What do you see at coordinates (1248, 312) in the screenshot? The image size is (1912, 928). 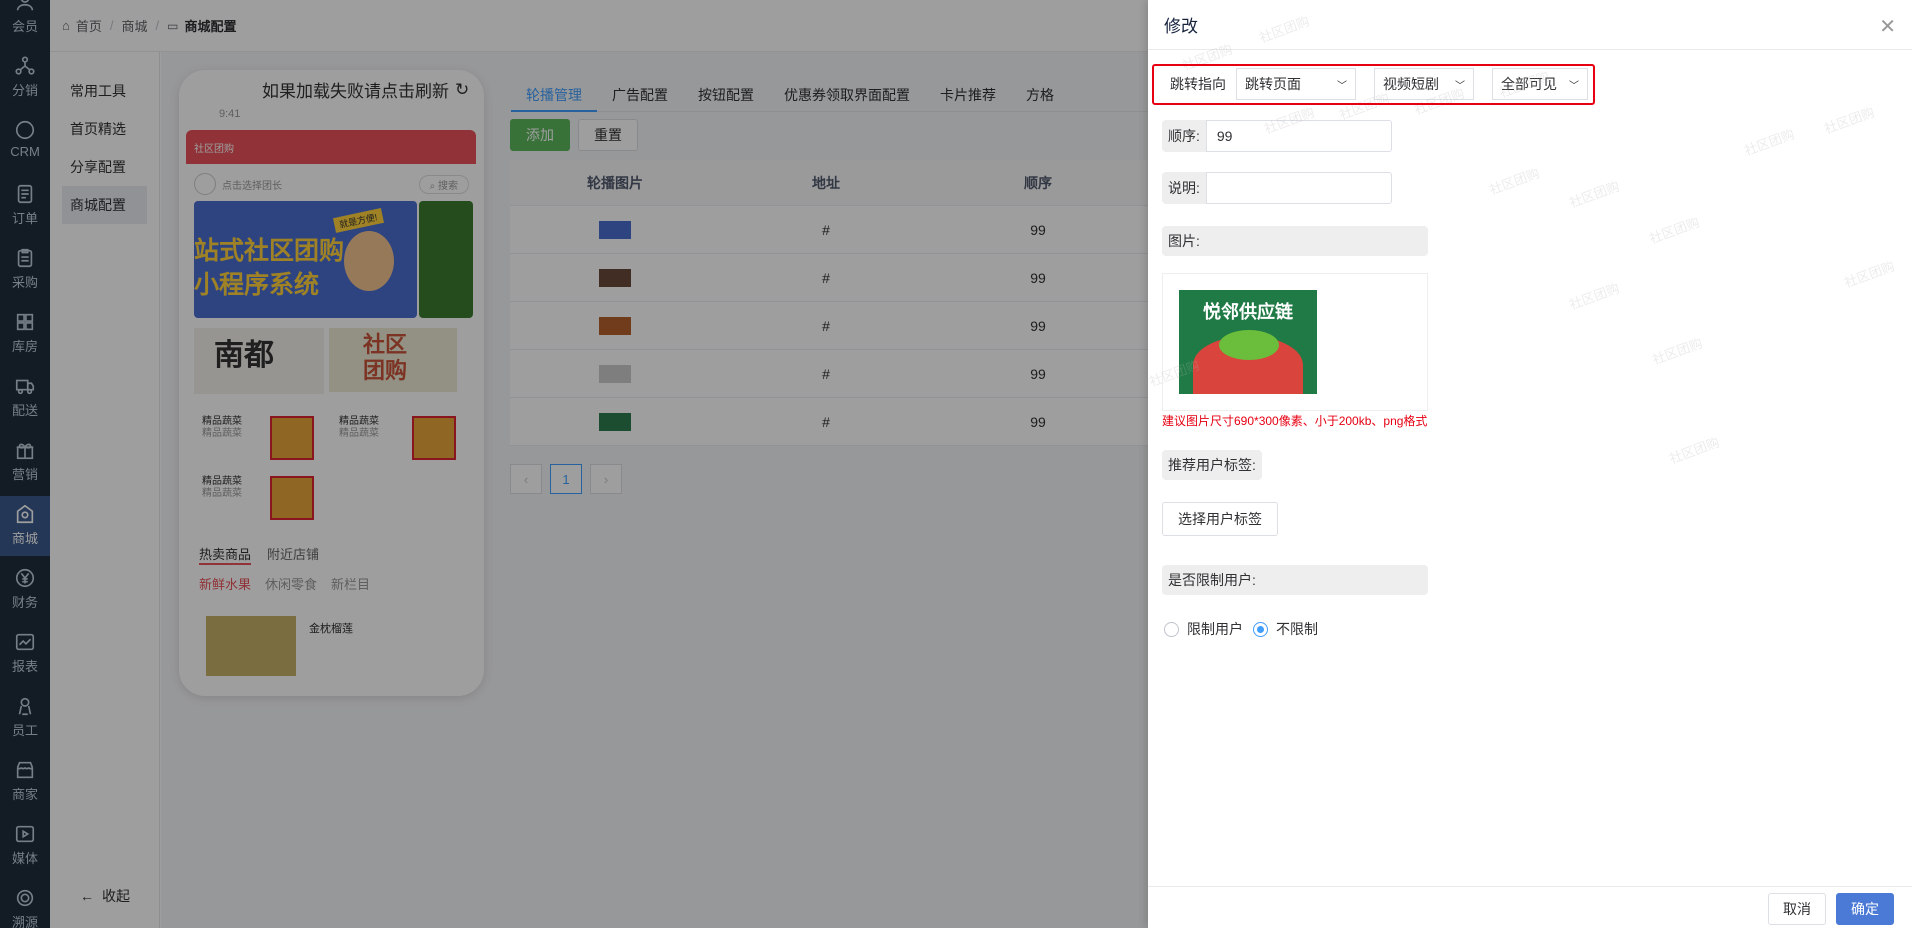 I see `image-brand: 悦邻供应链` at bounding box center [1248, 312].